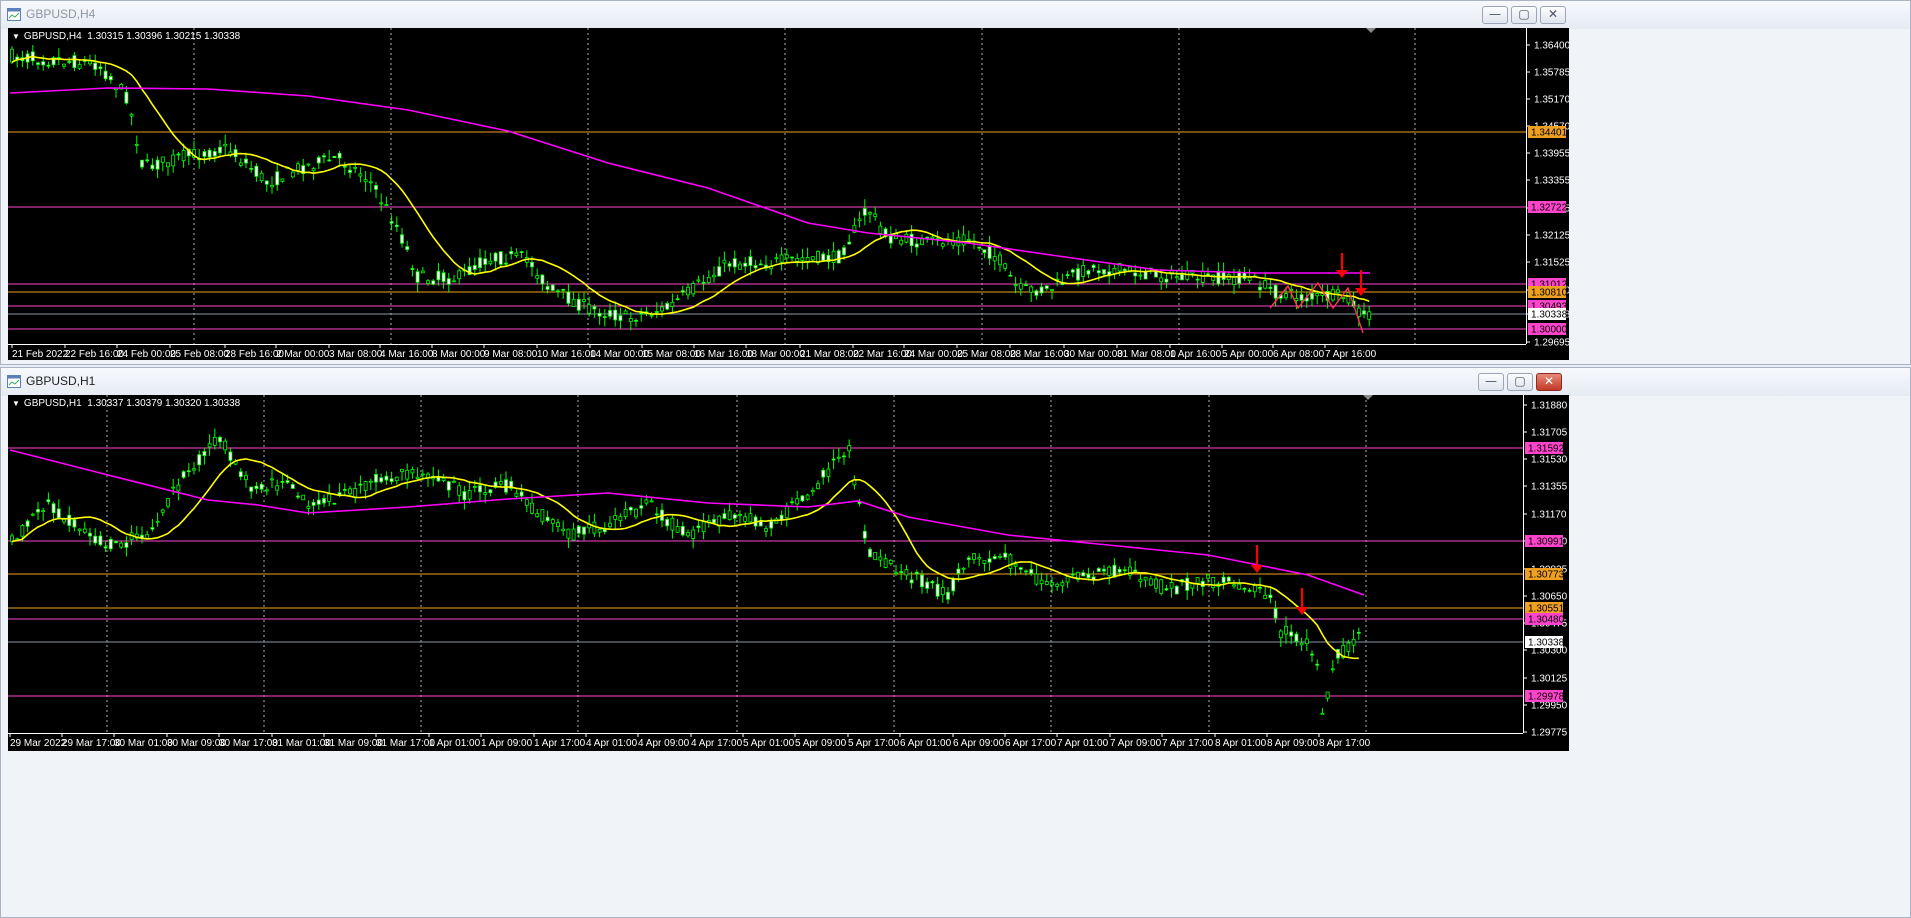 This screenshot has width=1911, height=918. Describe the element at coordinates (1549, 208) in the screenshot. I see `price-level-tag-label: 1.32722` at that location.